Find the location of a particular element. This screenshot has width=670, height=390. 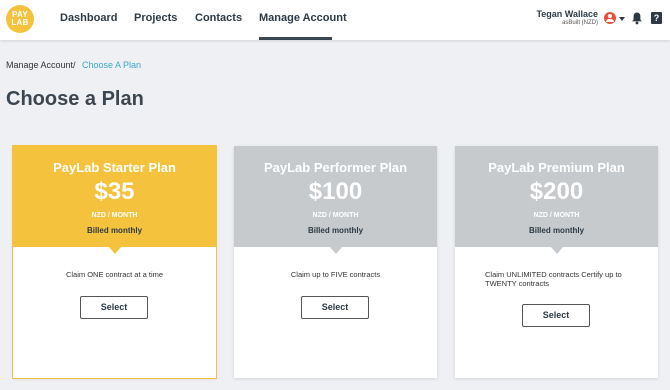

plan-name: PayLab Performer Plan is located at coordinates (335, 167).